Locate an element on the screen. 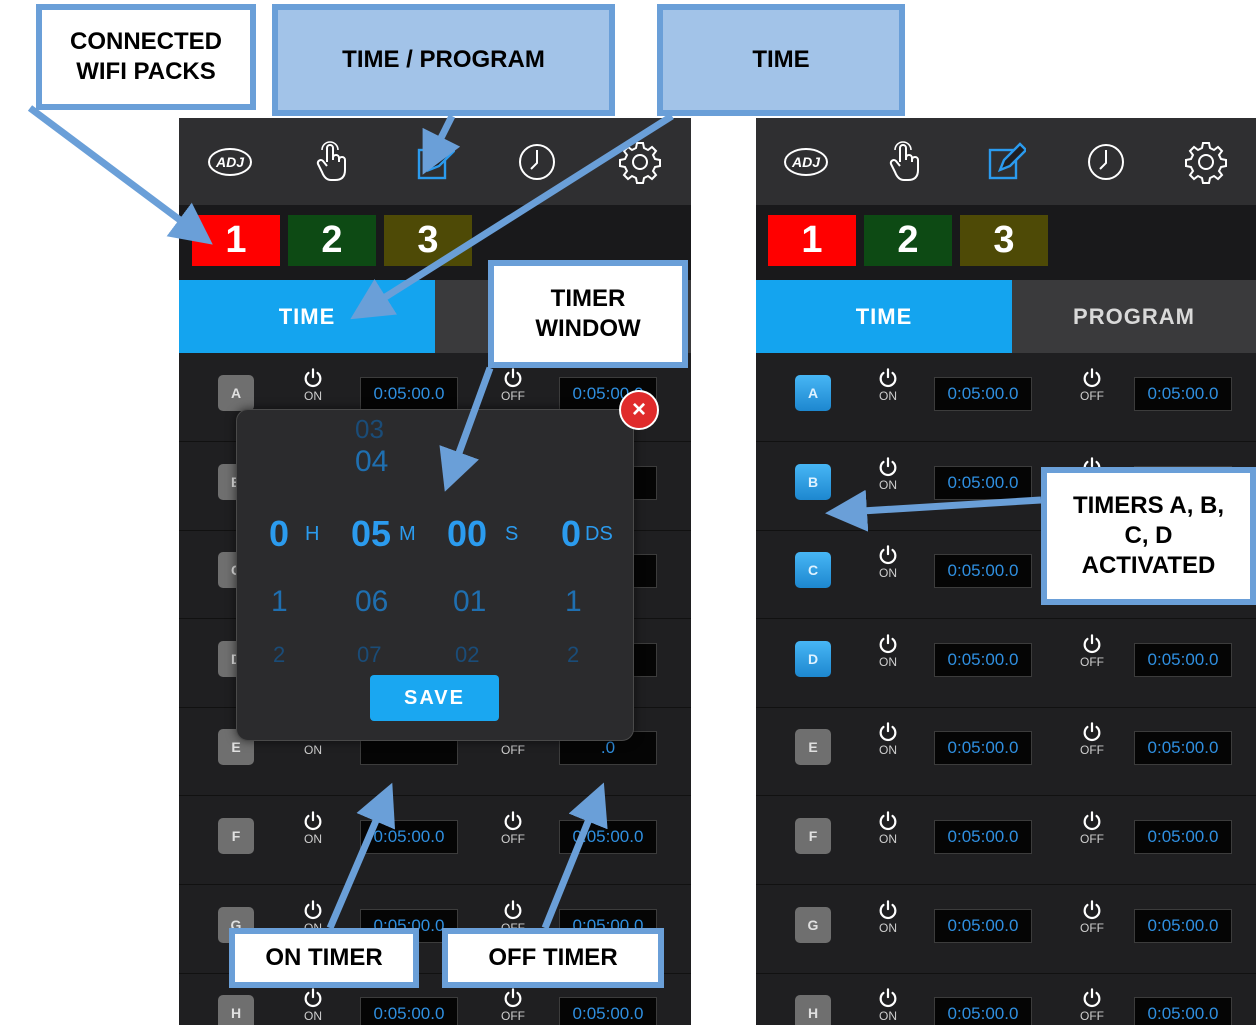 The width and height of the screenshot is (1256, 1025). minutes-below2: 07 is located at coordinates (369, 652).